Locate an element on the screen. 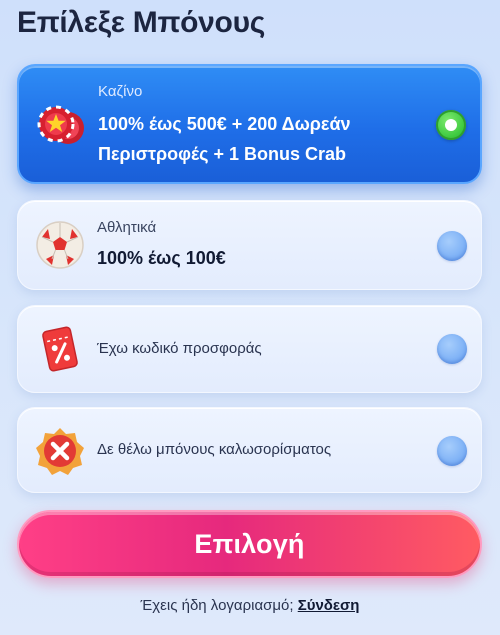  casino-chips-icon is located at coordinates (60, 124).